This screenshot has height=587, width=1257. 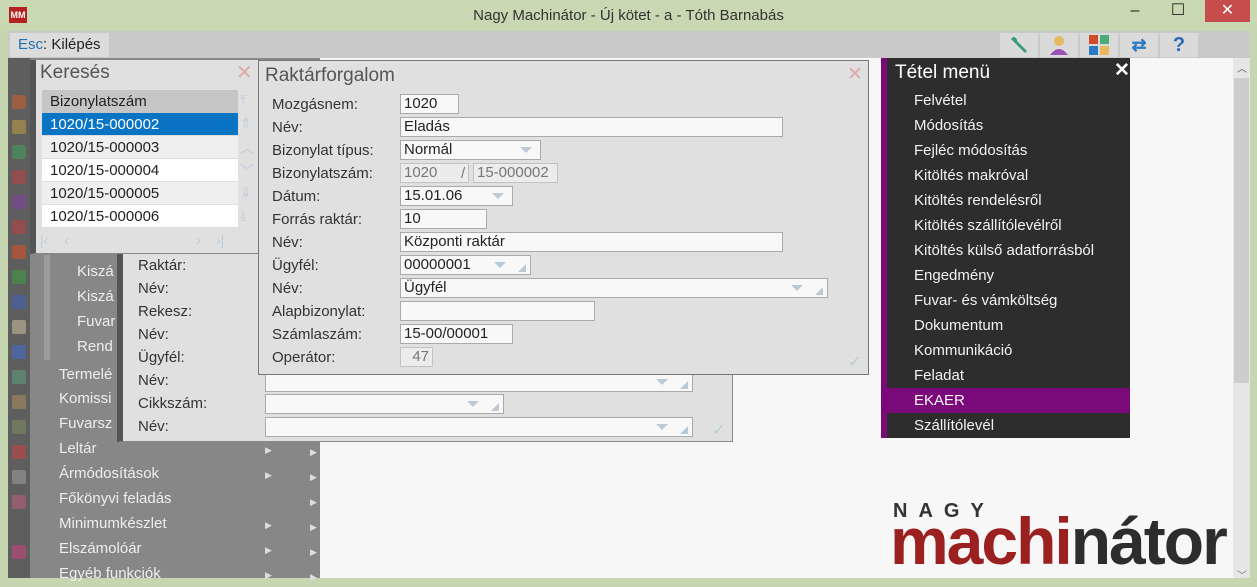 What do you see at coordinates (59, 45) in the screenshot?
I see `exit-button: Esc: Kilépés` at bounding box center [59, 45].